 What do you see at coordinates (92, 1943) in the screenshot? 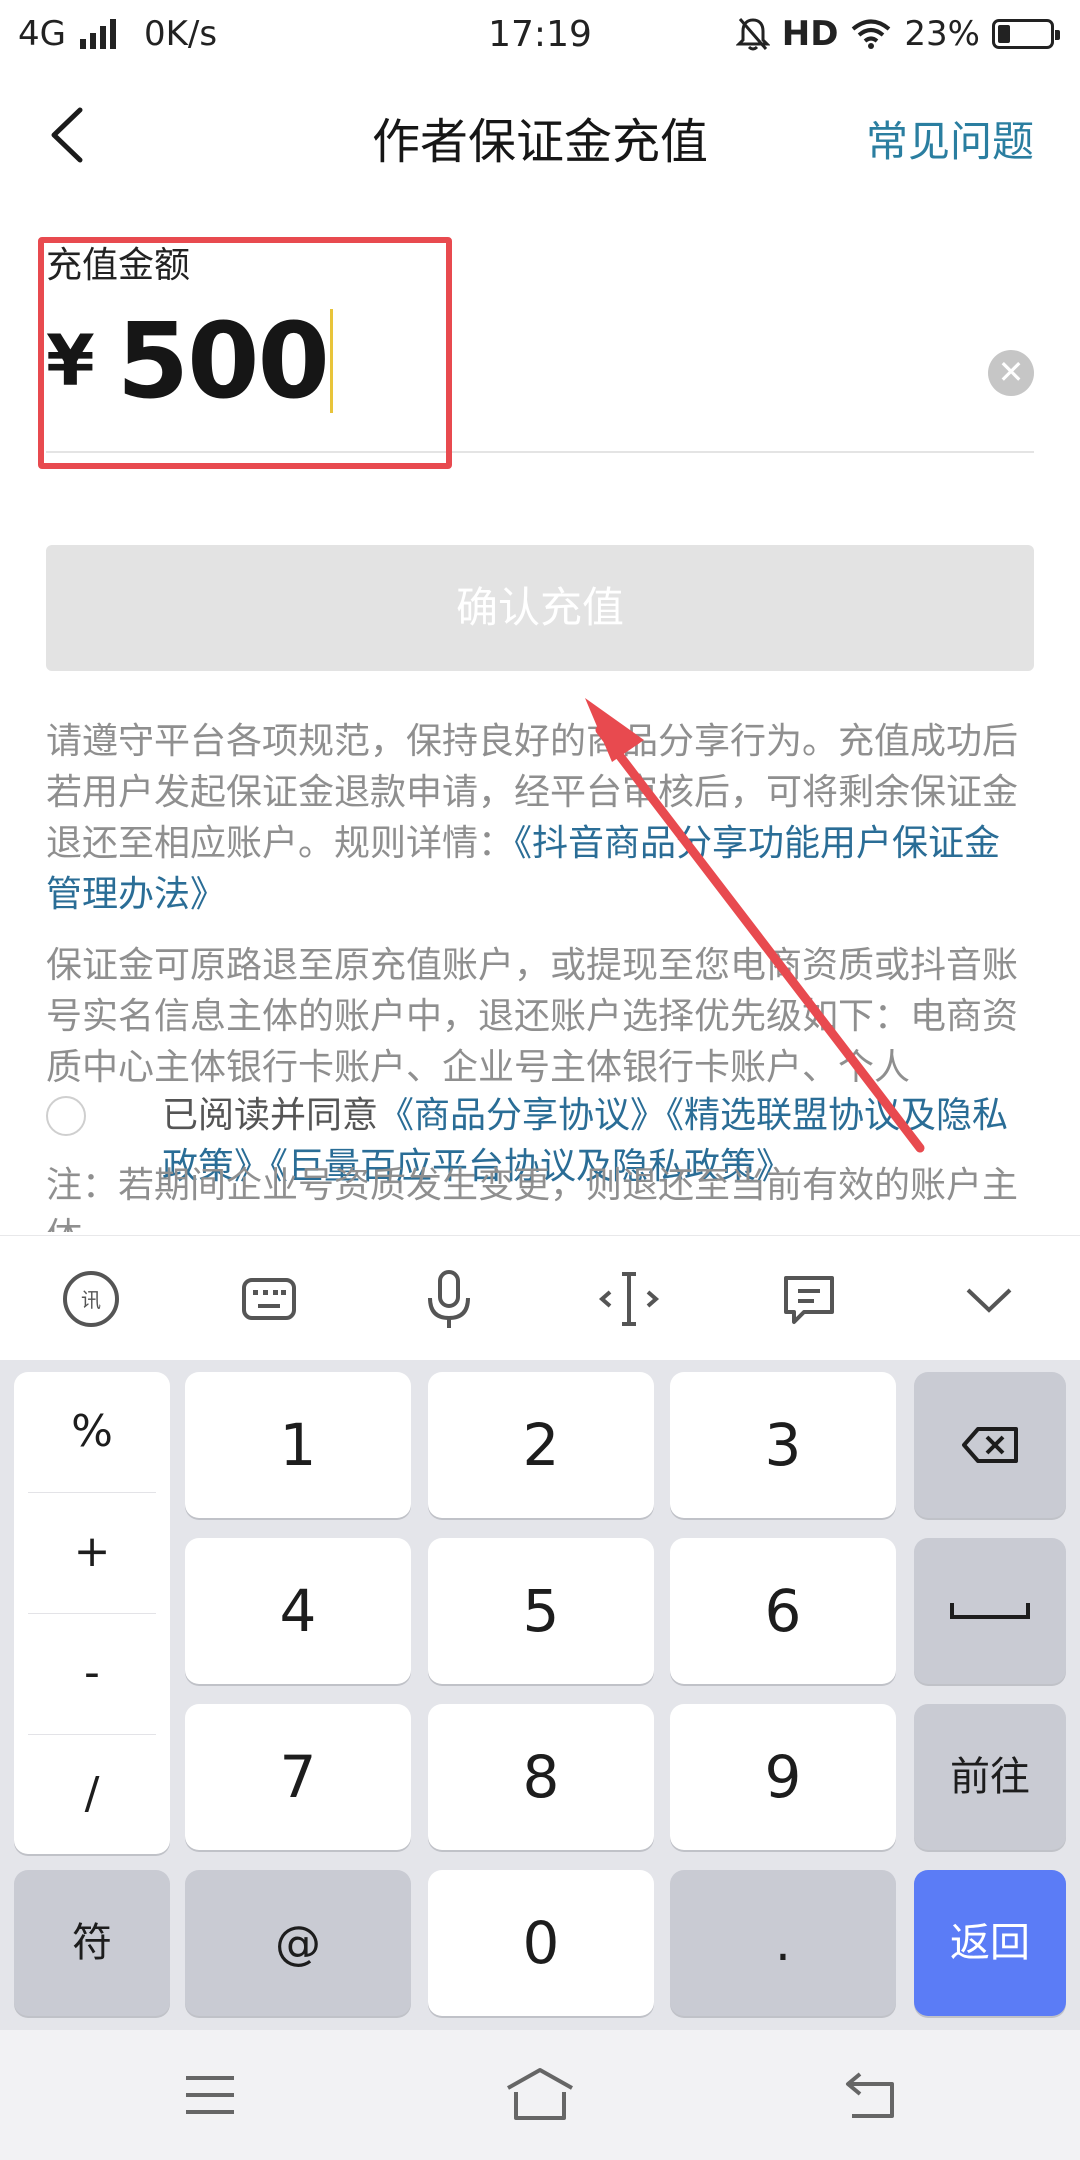
I see `symbols-key: 符` at bounding box center [92, 1943].